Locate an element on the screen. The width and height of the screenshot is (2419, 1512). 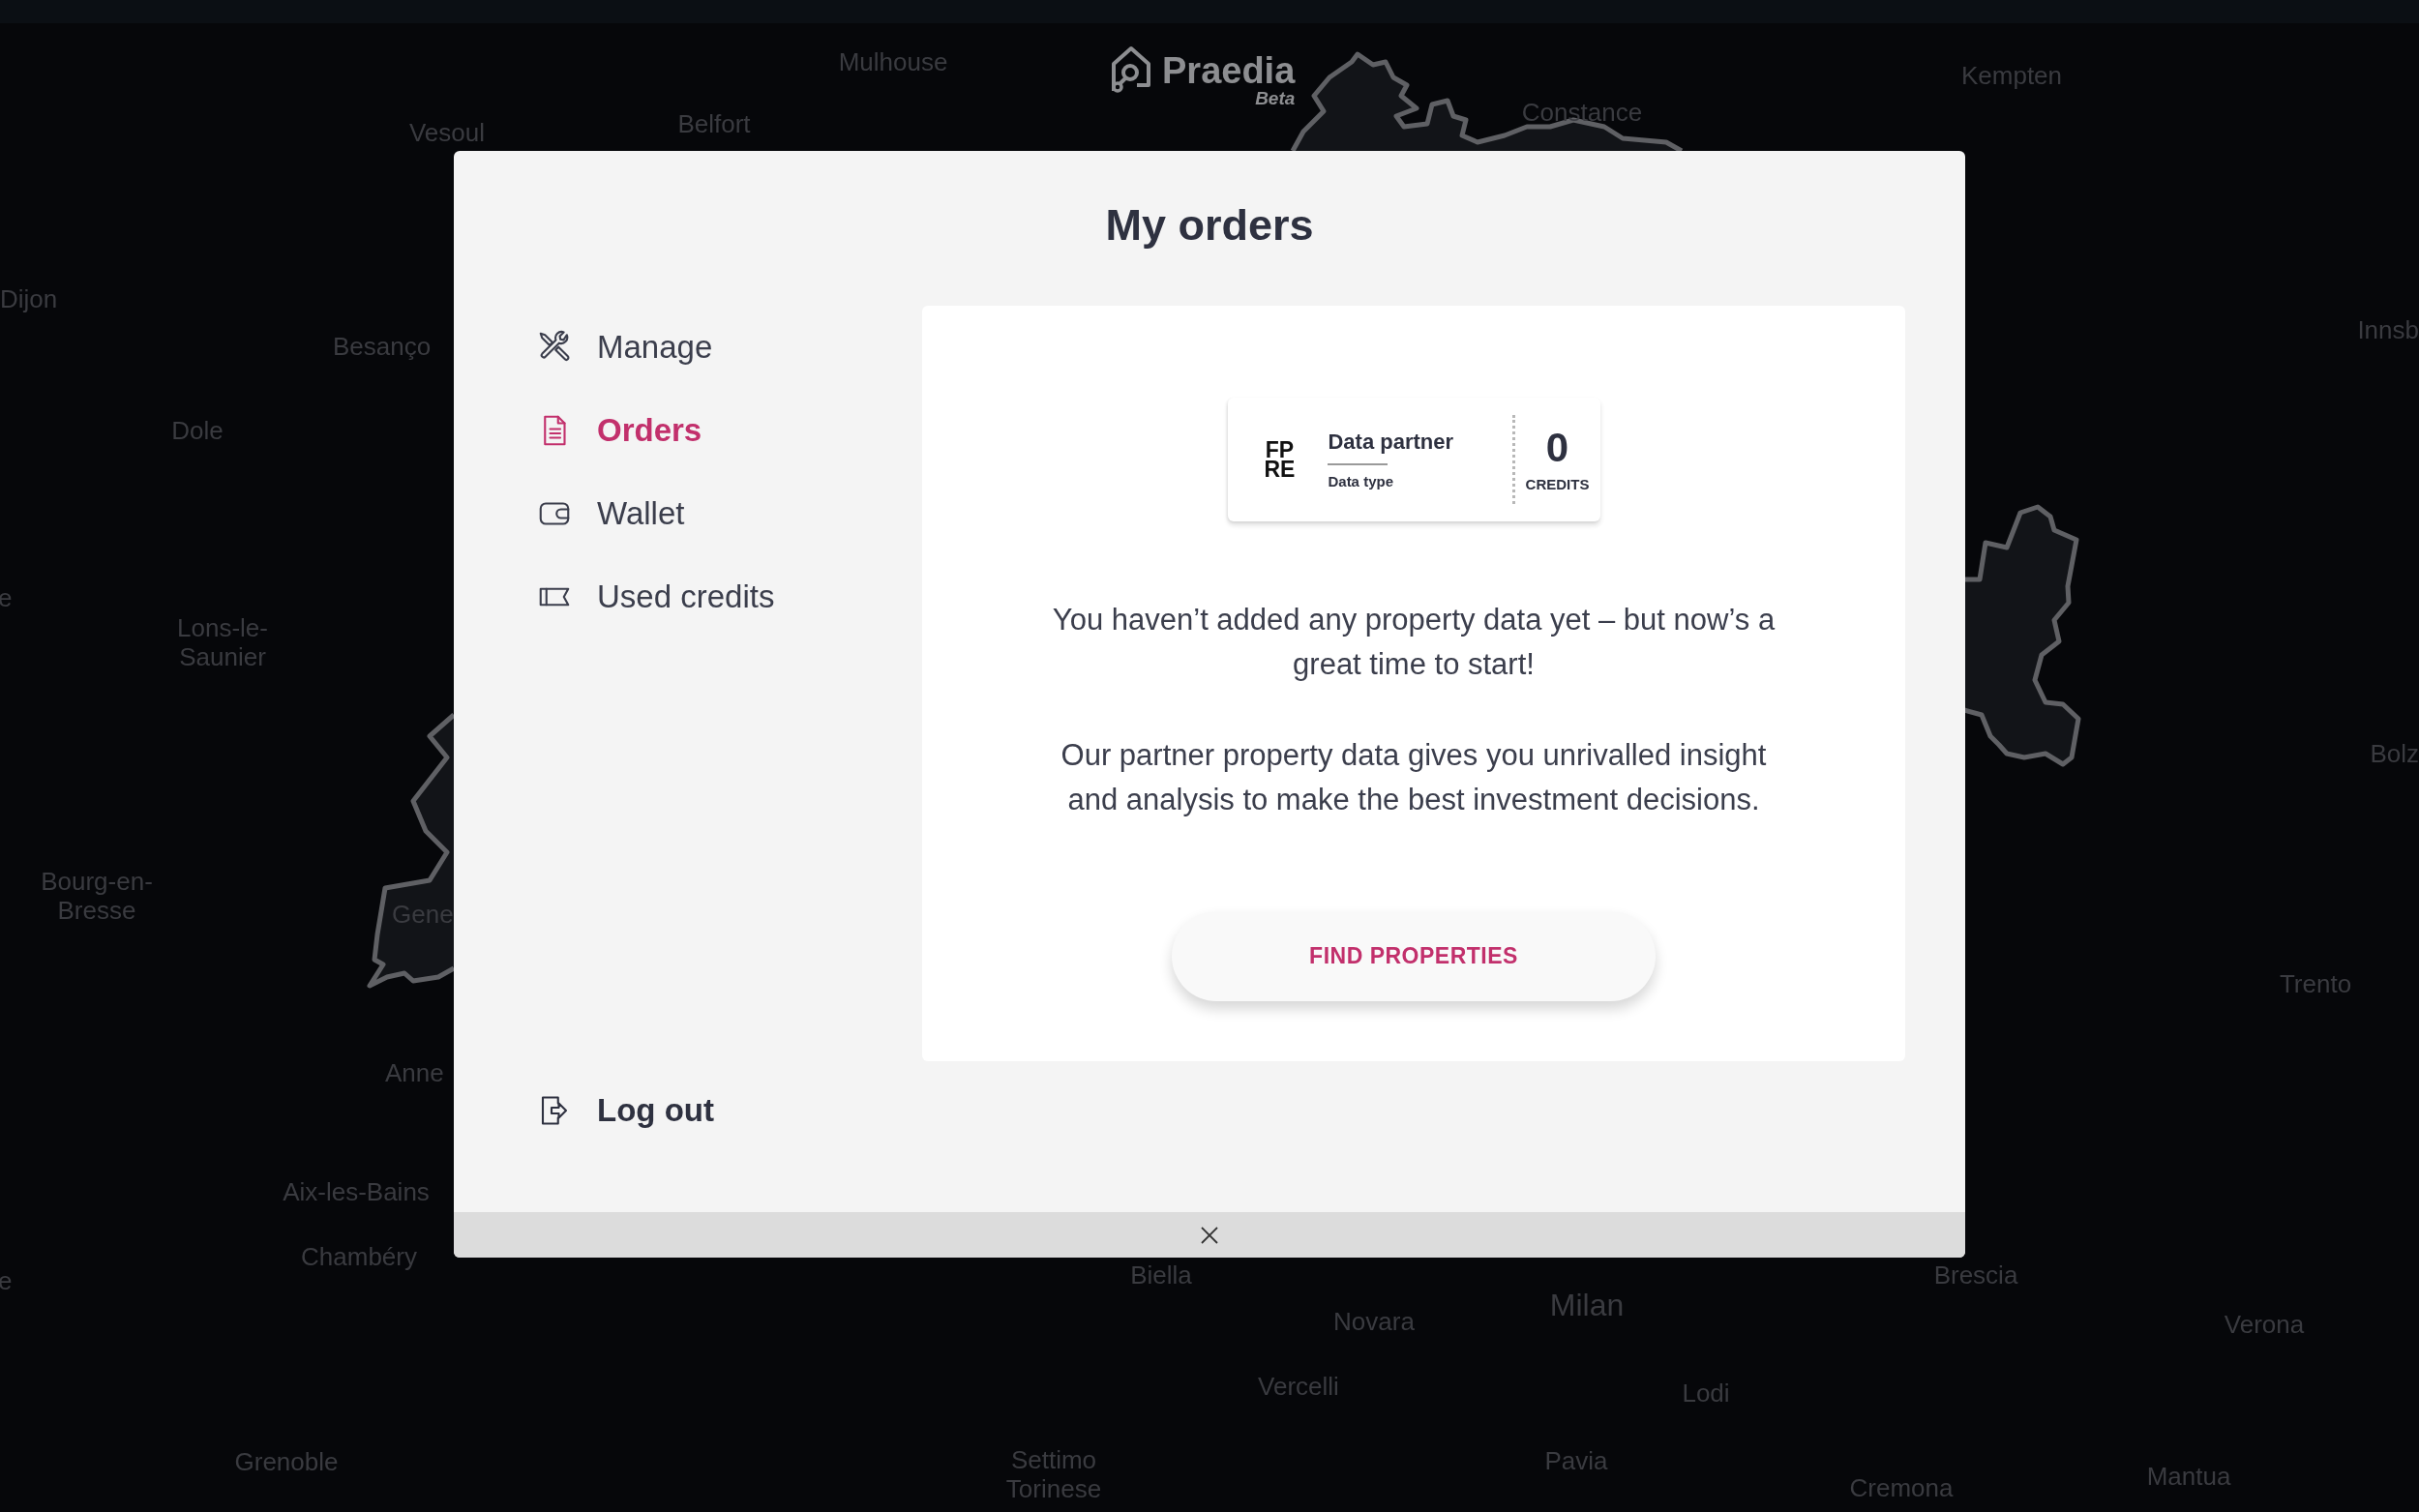
logout-link: Log out is located at coordinates (625, 1111).